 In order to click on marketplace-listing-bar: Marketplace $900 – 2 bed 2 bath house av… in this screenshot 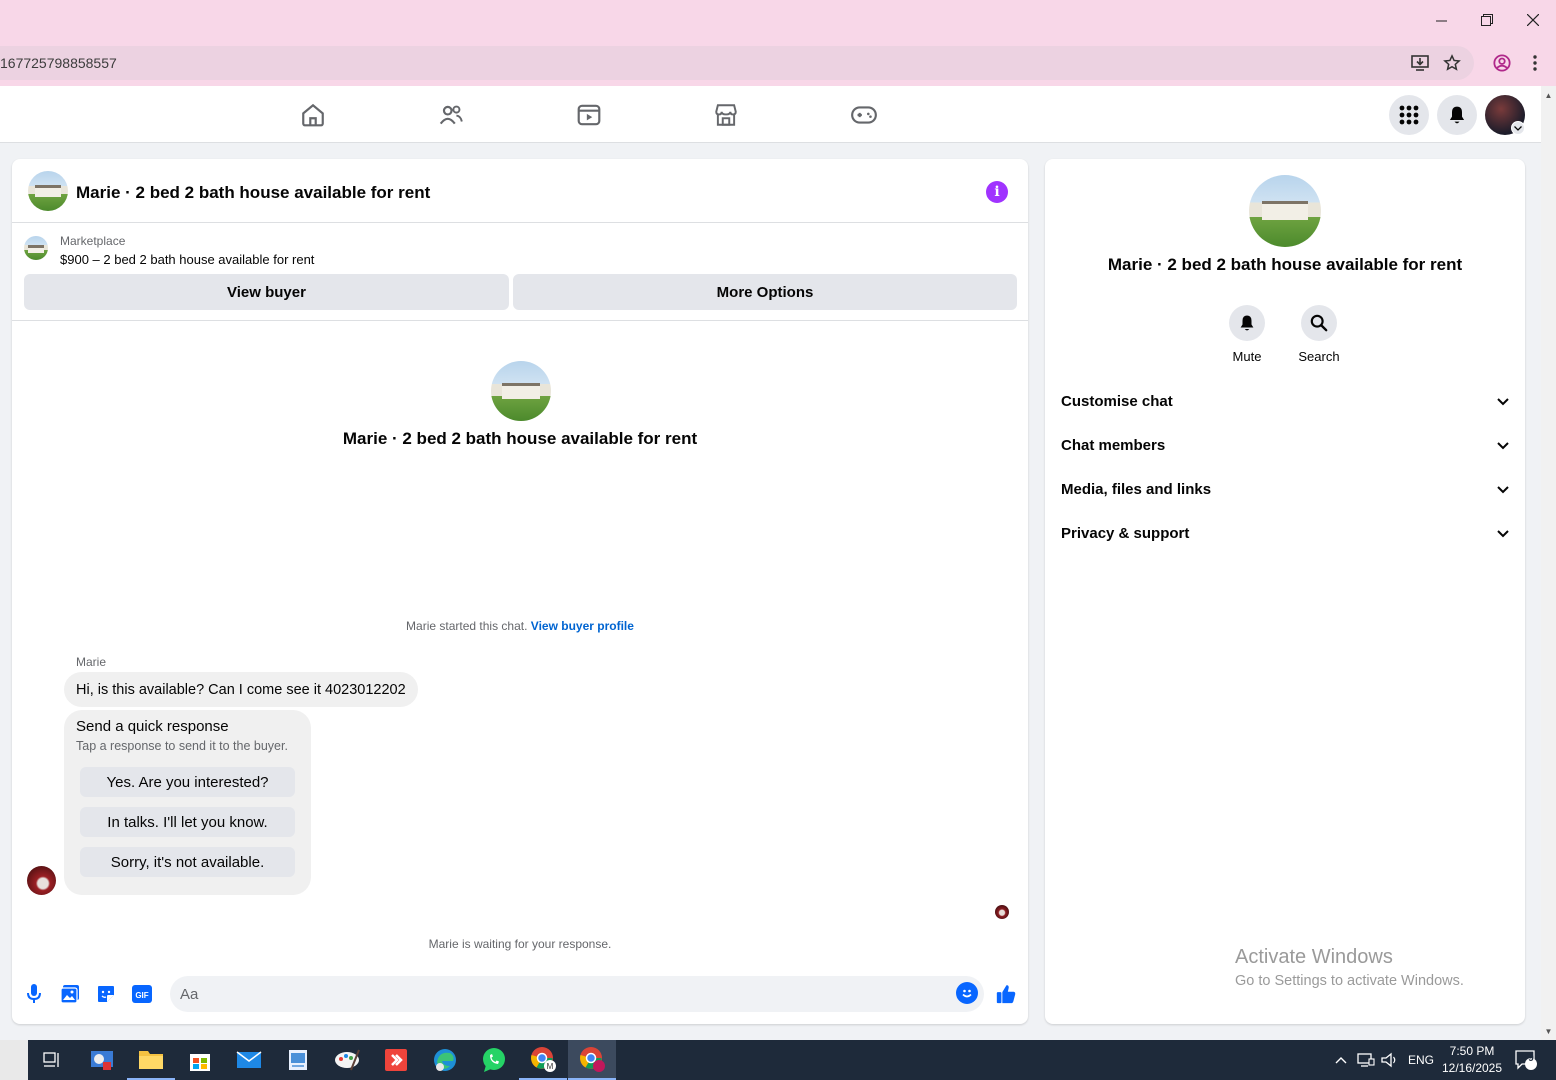, I will do `click(520, 272)`.